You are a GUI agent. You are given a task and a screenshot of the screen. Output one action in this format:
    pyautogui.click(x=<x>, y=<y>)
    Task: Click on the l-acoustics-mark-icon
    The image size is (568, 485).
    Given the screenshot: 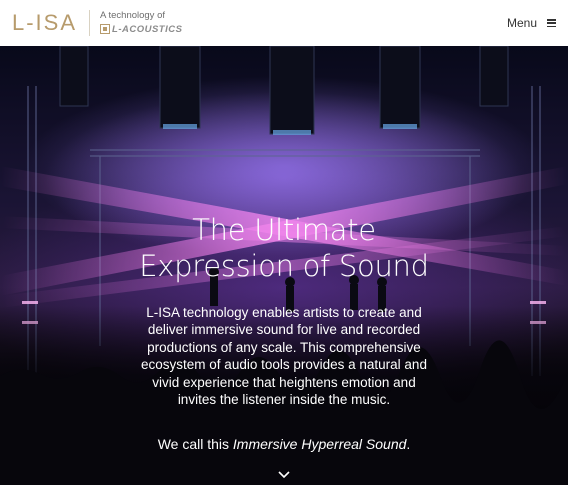 What is the action you would take?
    pyautogui.click(x=105, y=29)
    